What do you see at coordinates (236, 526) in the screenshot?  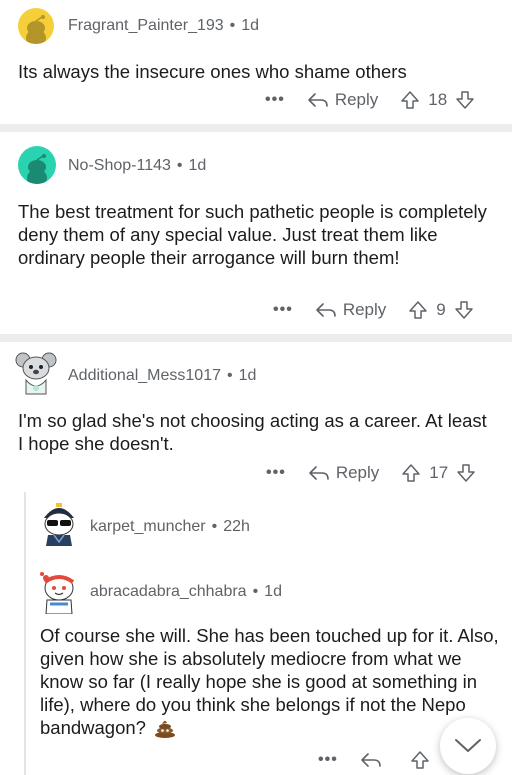 I see `comment-age: 22h` at bounding box center [236, 526].